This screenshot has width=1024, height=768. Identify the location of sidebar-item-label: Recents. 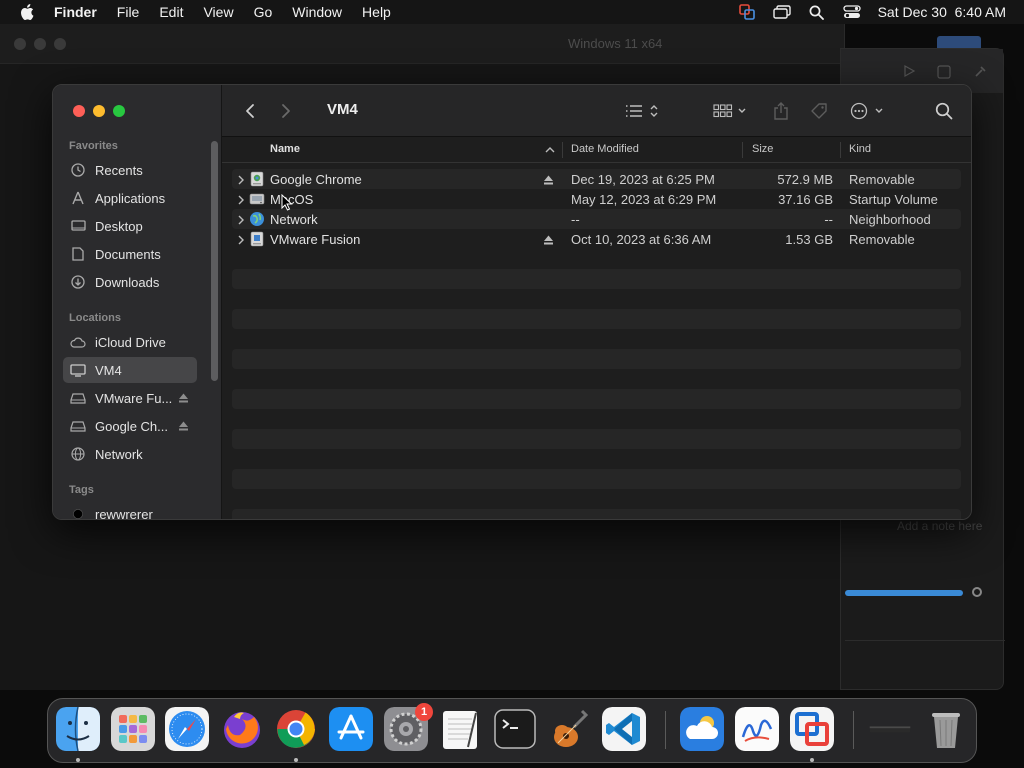
(119, 170).